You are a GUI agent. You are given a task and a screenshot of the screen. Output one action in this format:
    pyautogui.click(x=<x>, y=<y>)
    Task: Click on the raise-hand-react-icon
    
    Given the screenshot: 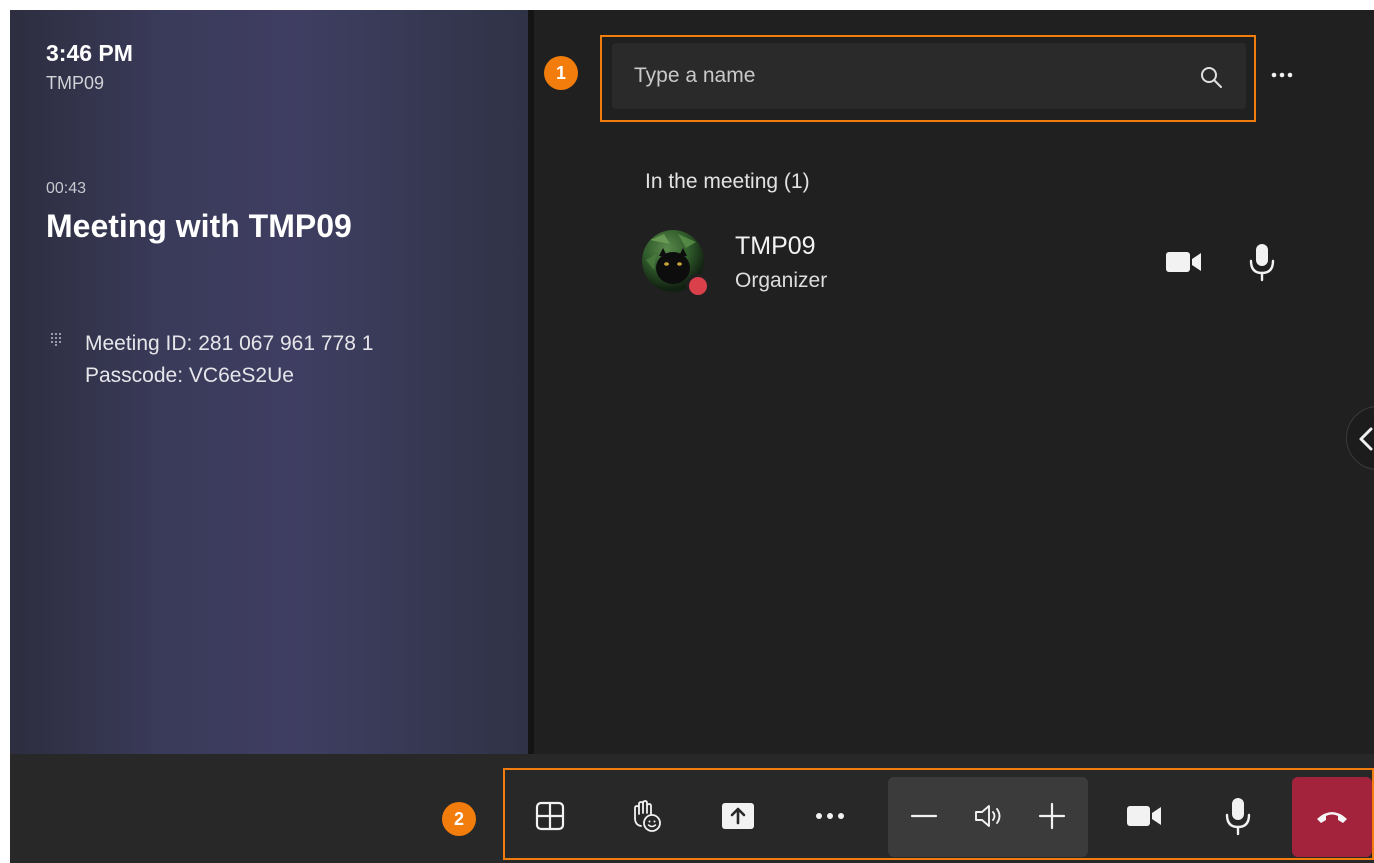 What is the action you would take?
    pyautogui.click(x=647, y=816)
    